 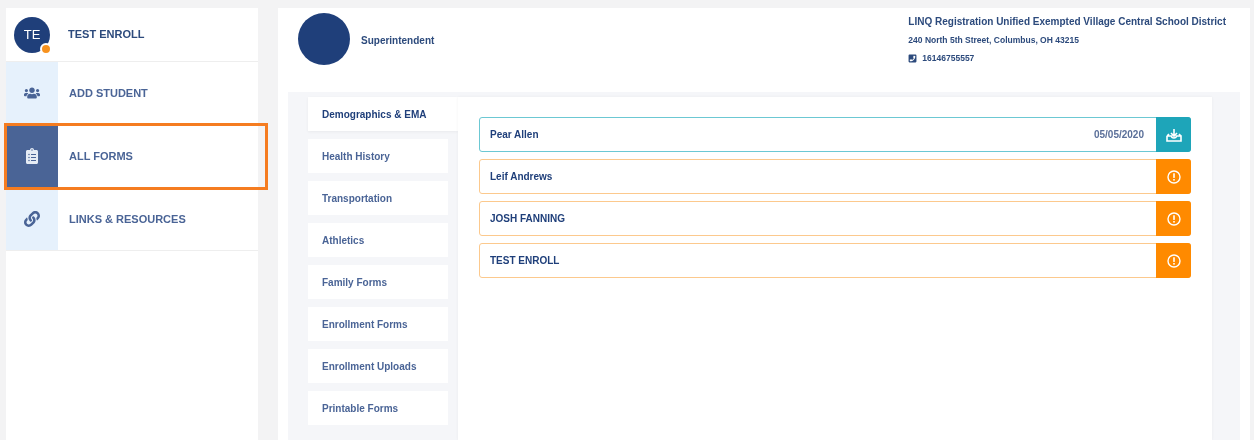 What do you see at coordinates (132, 93) in the screenshot?
I see `sidebar-item: ADD STUDENT` at bounding box center [132, 93].